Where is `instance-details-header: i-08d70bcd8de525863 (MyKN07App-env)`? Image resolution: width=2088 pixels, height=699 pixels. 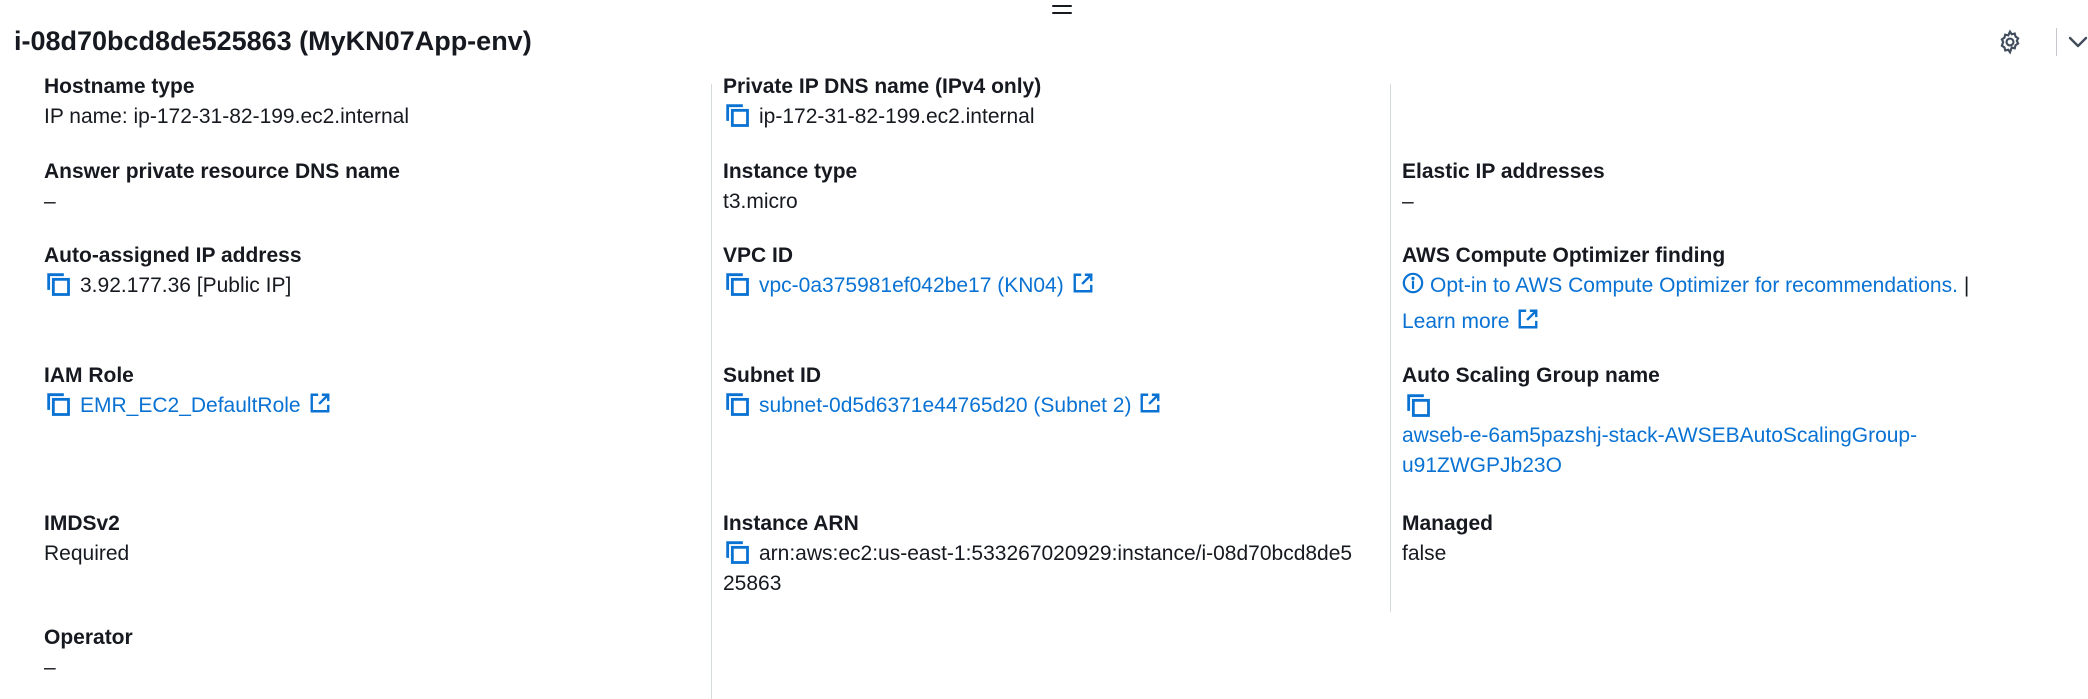 instance-details-header: i-08d70bcd8de525863 (MyKN07App-env) is located at coordinates (1051, 42).